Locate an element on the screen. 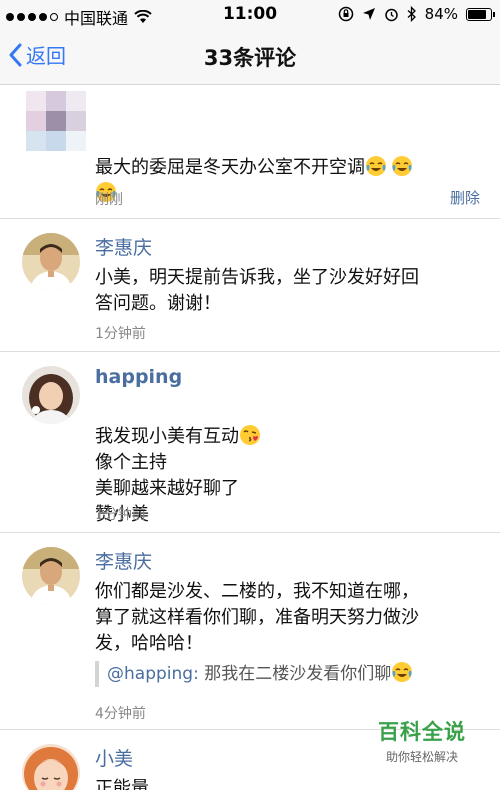 The width and height of the screenshot is (500, 790). location-icon is located at coordinates (368, 14).